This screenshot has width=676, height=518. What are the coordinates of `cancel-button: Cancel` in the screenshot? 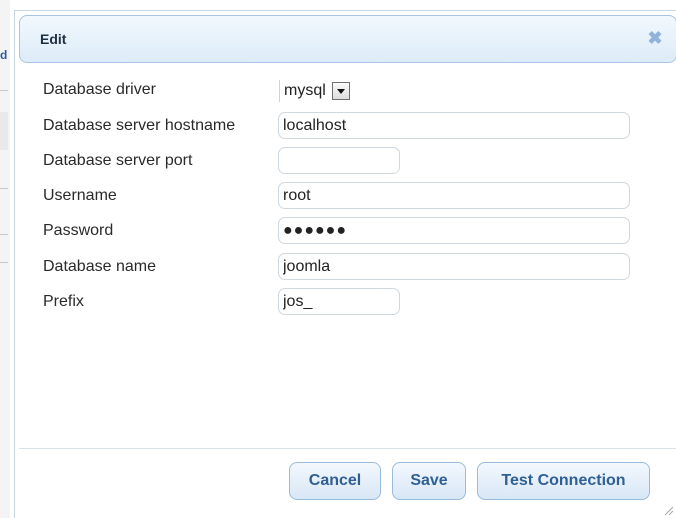 It's located at (335, 481).